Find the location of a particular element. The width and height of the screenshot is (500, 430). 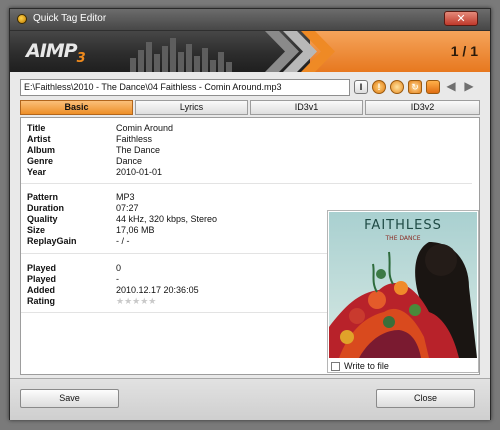

field-label: Duration is located at coordinates (45, 208).